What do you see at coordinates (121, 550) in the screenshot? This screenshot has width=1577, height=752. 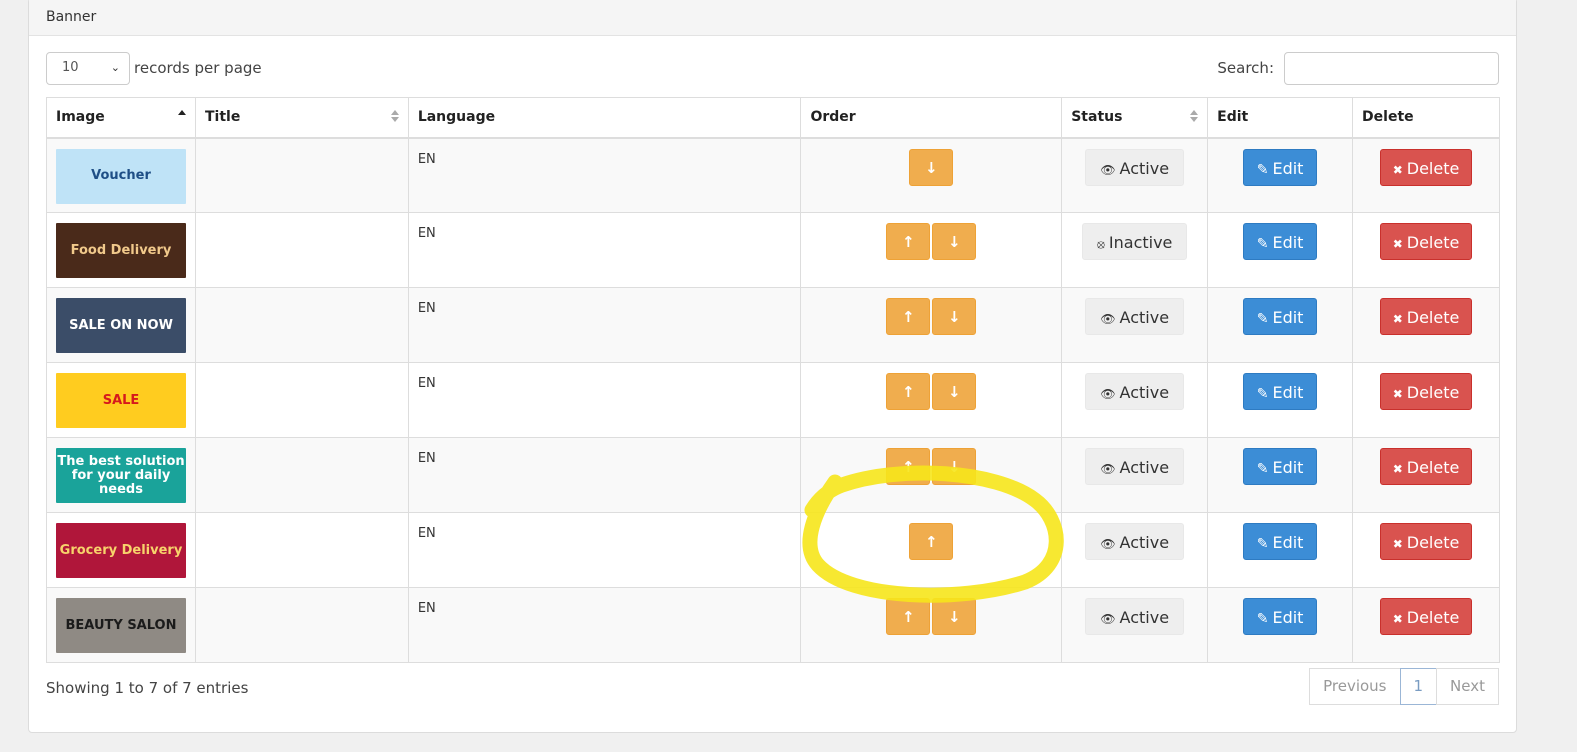 I see `banner-thumbnail: Grocery Delivery` at bounding box center [121, 550].